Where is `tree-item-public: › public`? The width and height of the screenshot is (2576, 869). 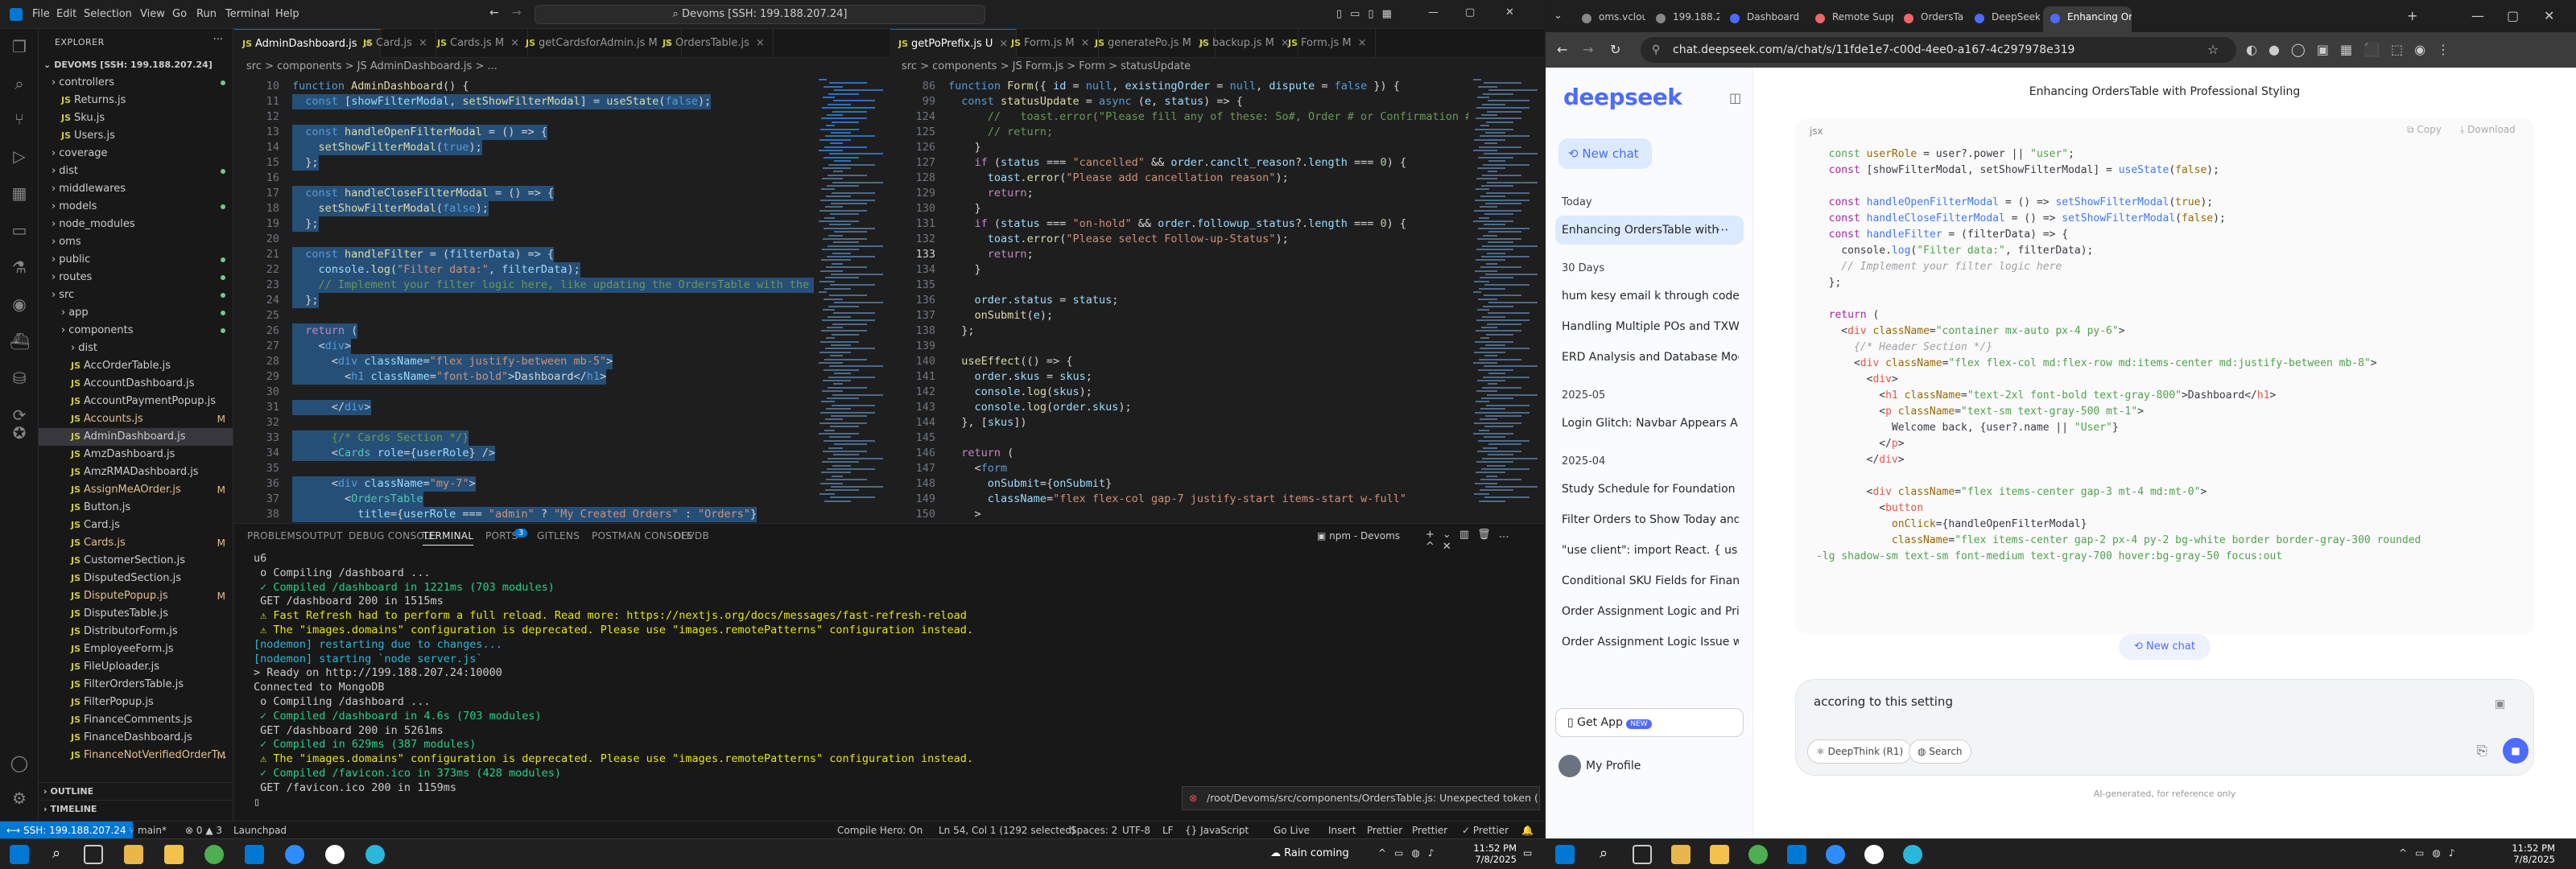 tree-item-public: › public is located at coordinates (136, 260).